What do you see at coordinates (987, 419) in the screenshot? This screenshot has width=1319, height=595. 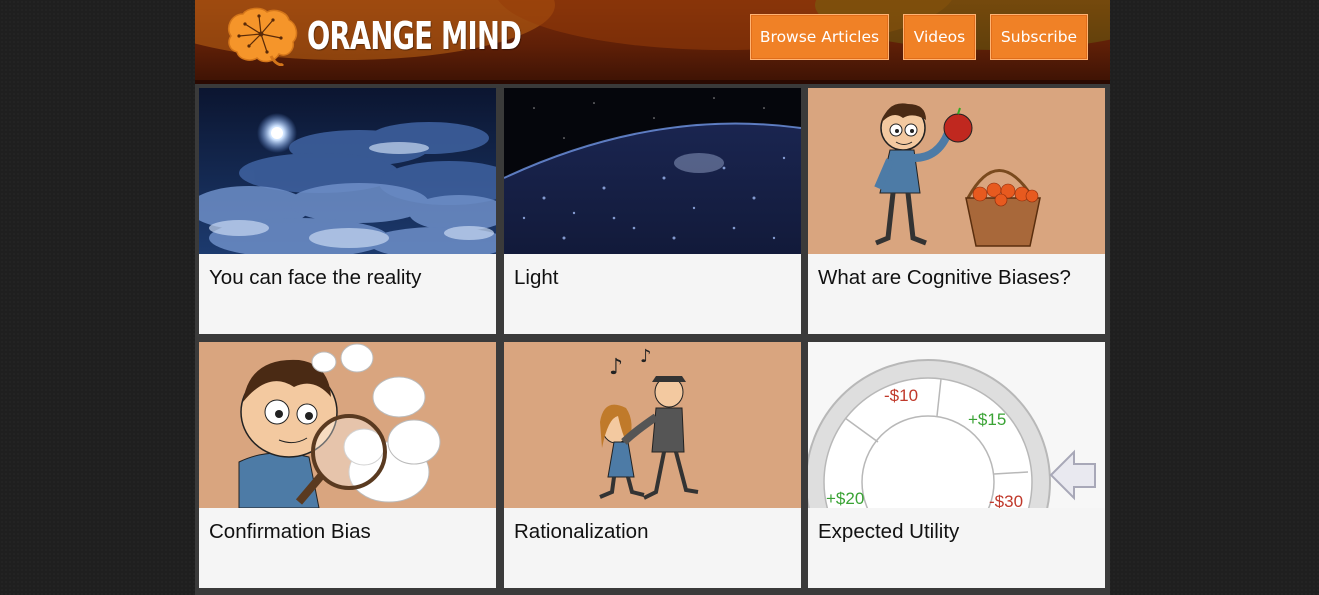 I see `wheel-label-plus-15: +$15` at bounding box center [987, 419].